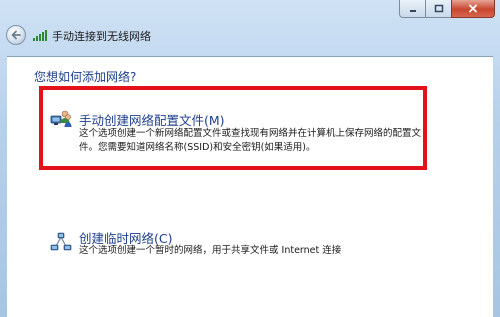 The height and width of the screenshot is (317, 500). Describe the element at coordinates (85, 77) in the screenshot. I see `page-question: 您想如何添加网络?` at that location.